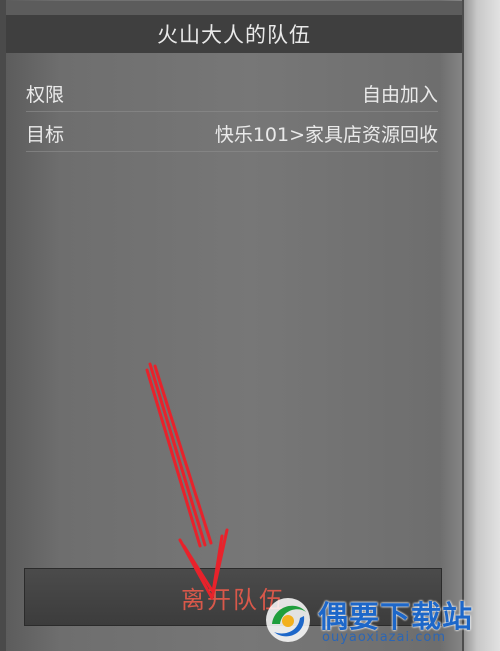 Image resolution: width=500 pixels, height=651 pixels. I want to click on leave-team-button: 离开队伍, so click(233, 597).